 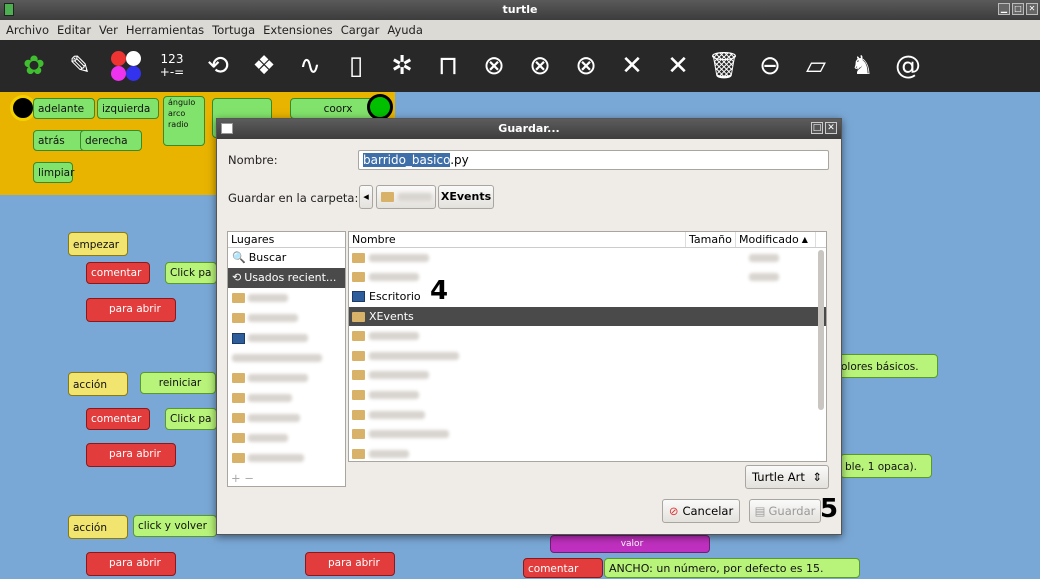 What do you see at coordinates (787, 477) in the screenshot?
I see `filter-select: Turtle Art ⇕` at bounding box center [787, 477].